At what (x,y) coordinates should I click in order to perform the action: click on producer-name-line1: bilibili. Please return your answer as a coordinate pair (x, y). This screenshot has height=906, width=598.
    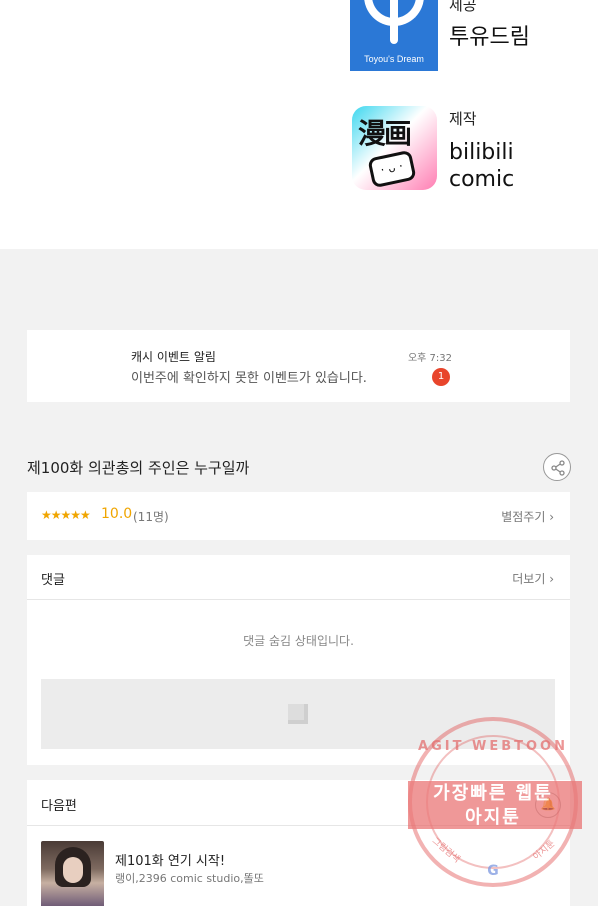
    Looking at the image, I should click on (481, 152).